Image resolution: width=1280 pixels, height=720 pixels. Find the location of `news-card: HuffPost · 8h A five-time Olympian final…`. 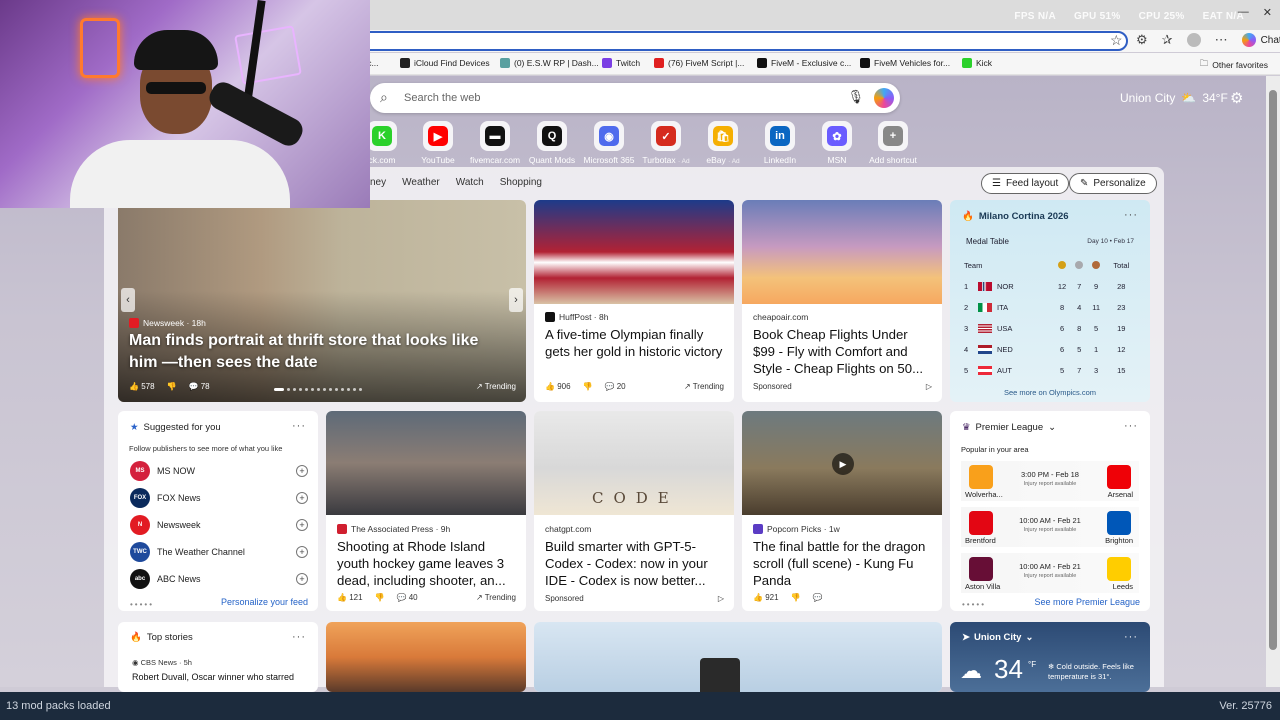

news-card: HuffPost · 8h A five-time Olympian final… is located at coordinates (634, 301).